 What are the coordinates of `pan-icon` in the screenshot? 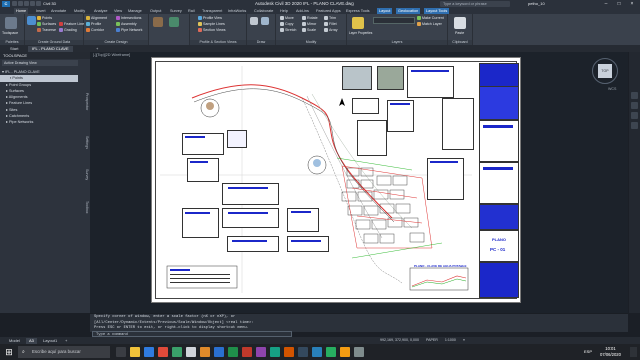 It's located at (634, 95).